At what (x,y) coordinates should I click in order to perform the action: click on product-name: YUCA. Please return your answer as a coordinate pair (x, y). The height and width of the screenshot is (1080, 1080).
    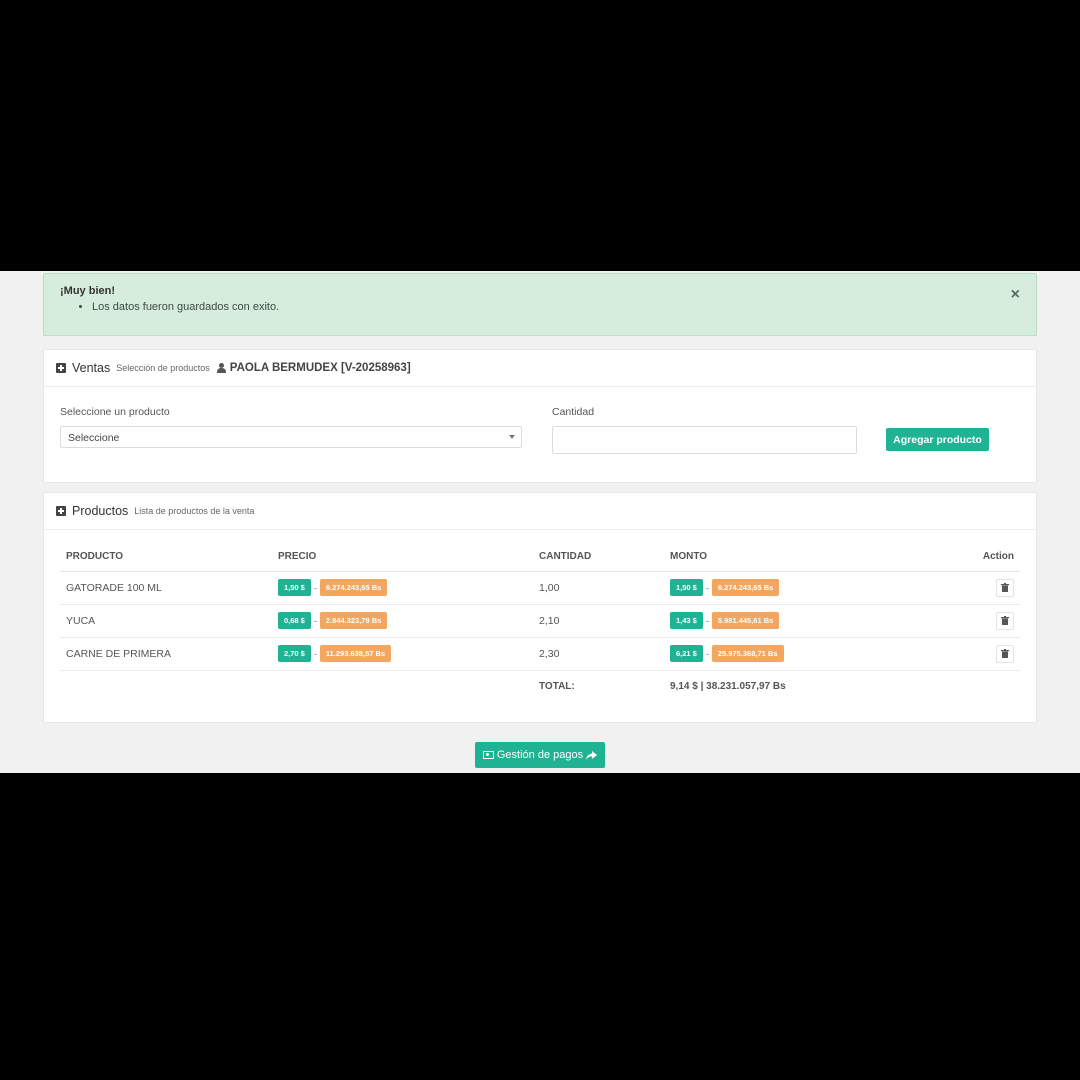
    Looking at the image, I should click on (166, 621).